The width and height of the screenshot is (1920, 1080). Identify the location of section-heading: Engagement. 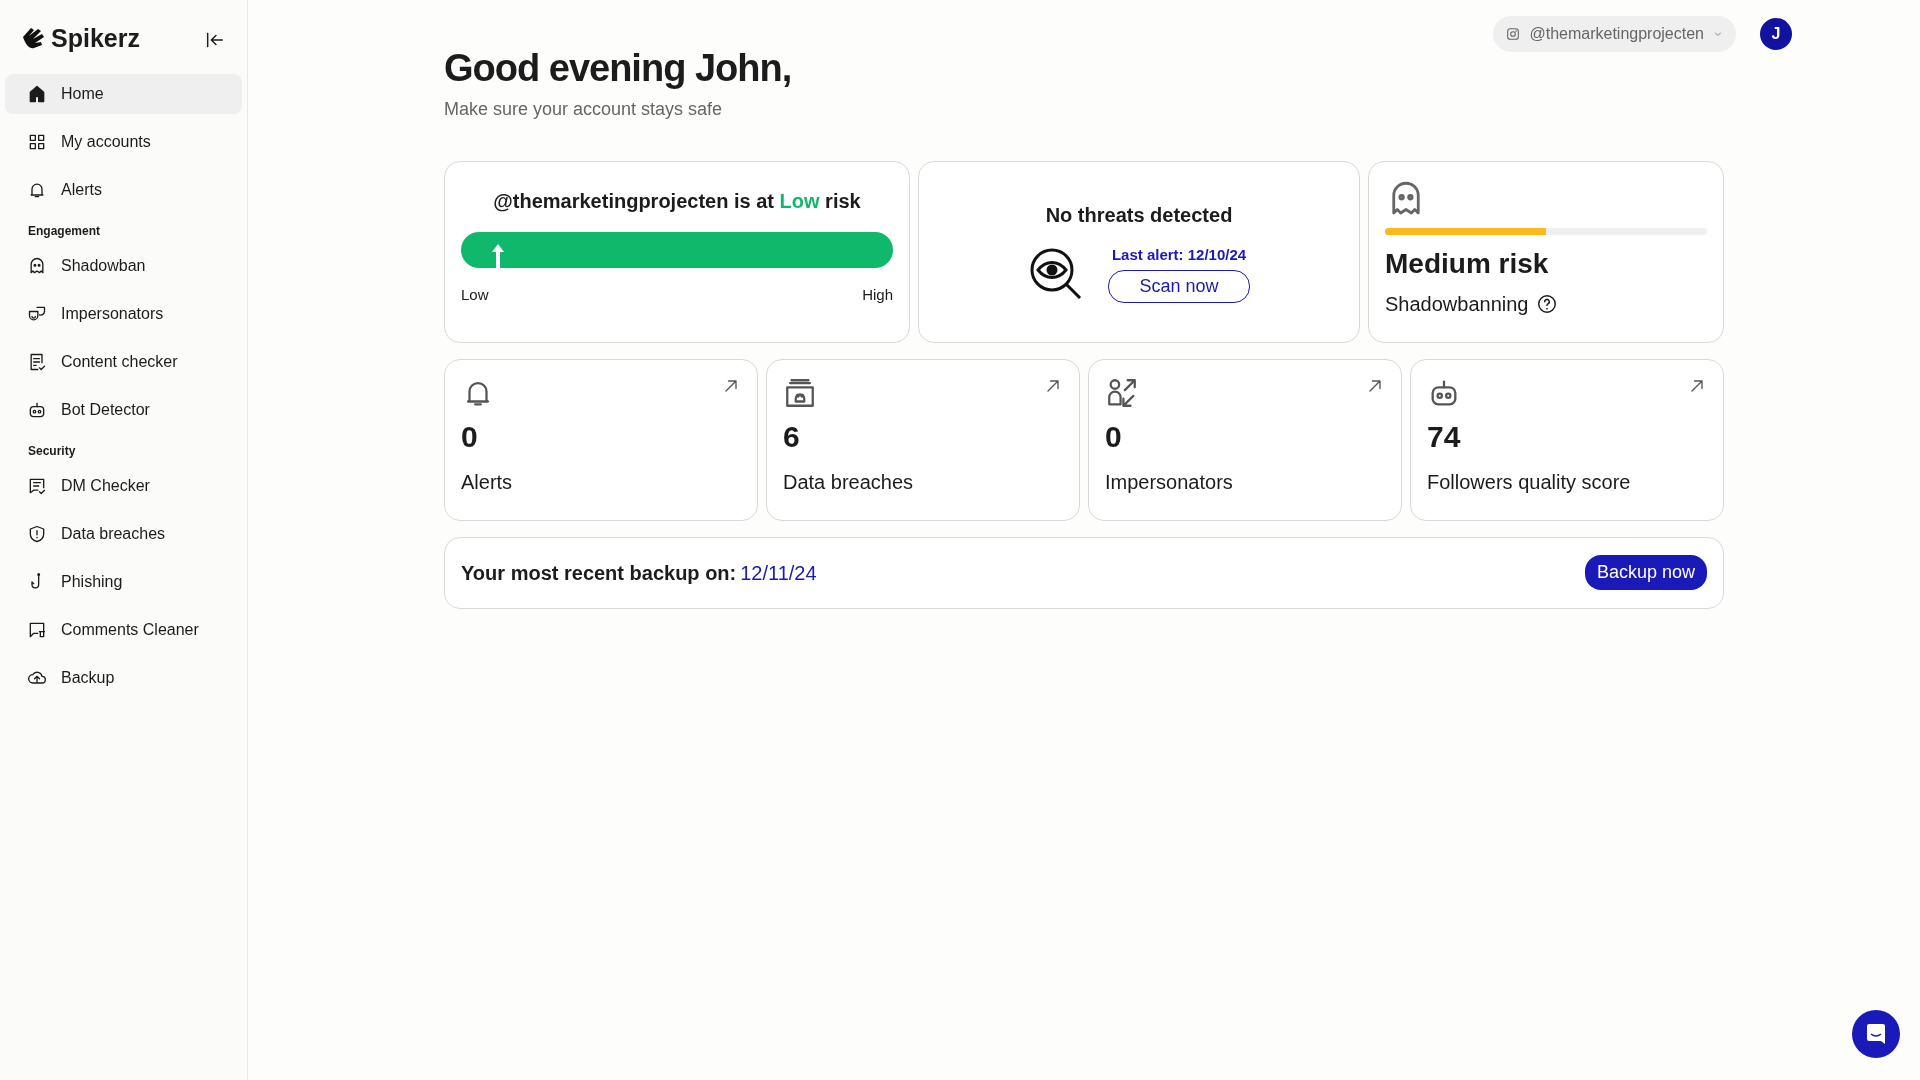
(64, 231).